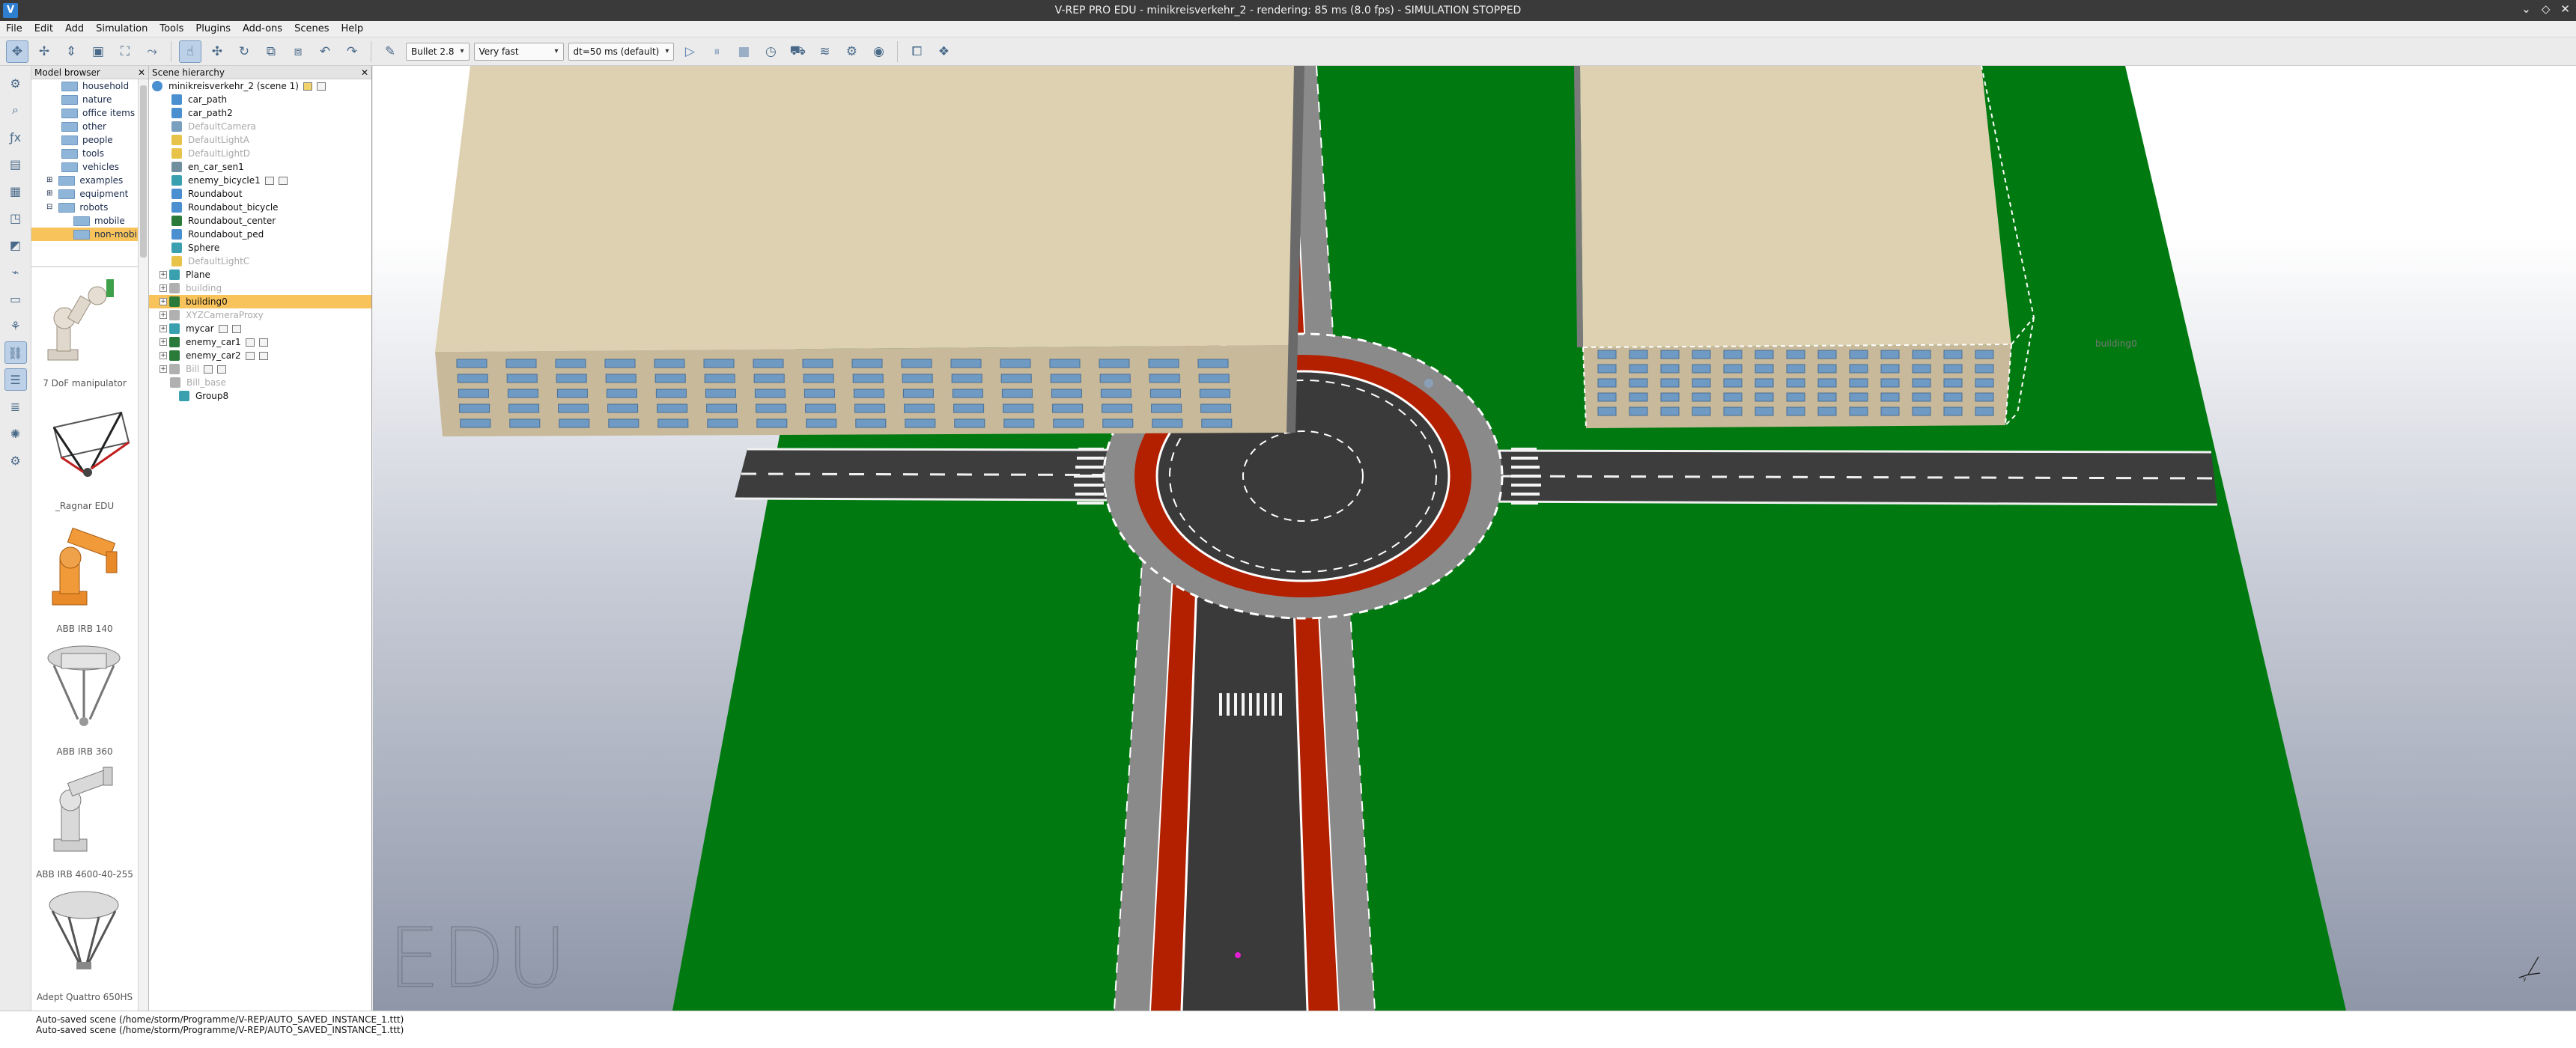  Describe the element at coordinates (770, 51) in the screenshot. I see `realtime-icon: ◷` at that location.